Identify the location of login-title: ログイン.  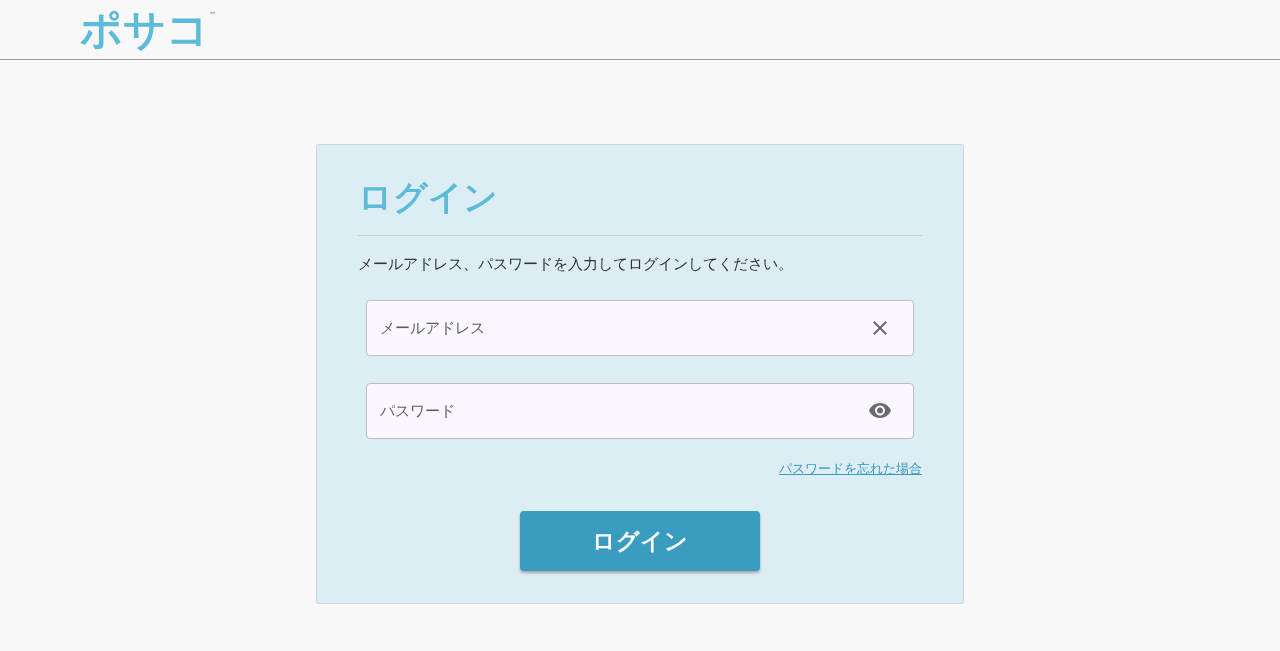
(428, 197).